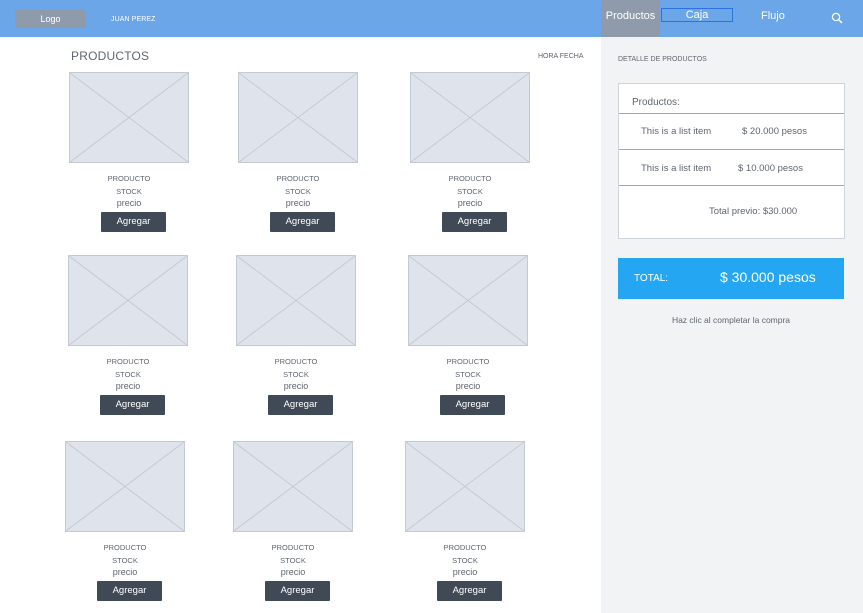 This screenshot has width=863, height=613. What do you see at coordinates (133, 19) in the screenshot?
I see `user-name: JUAN PEREZ` at bounding box center [133, 19].